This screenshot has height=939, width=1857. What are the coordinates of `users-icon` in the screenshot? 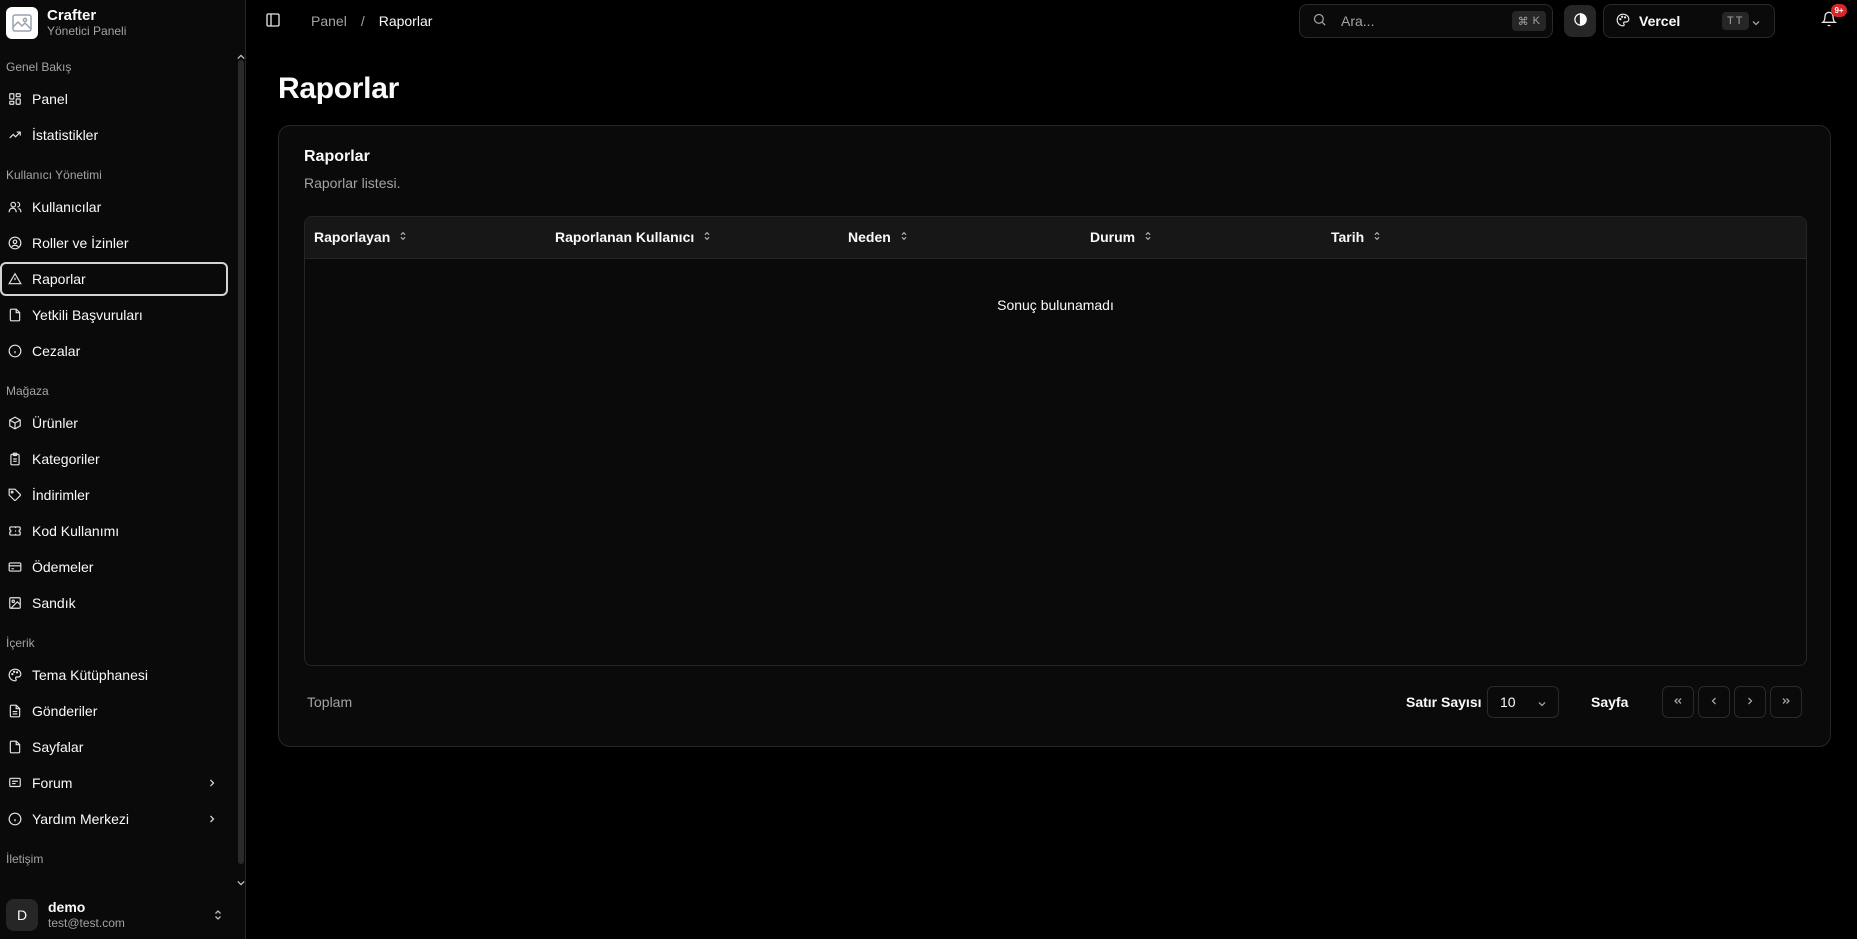 It's located at (14, 207).